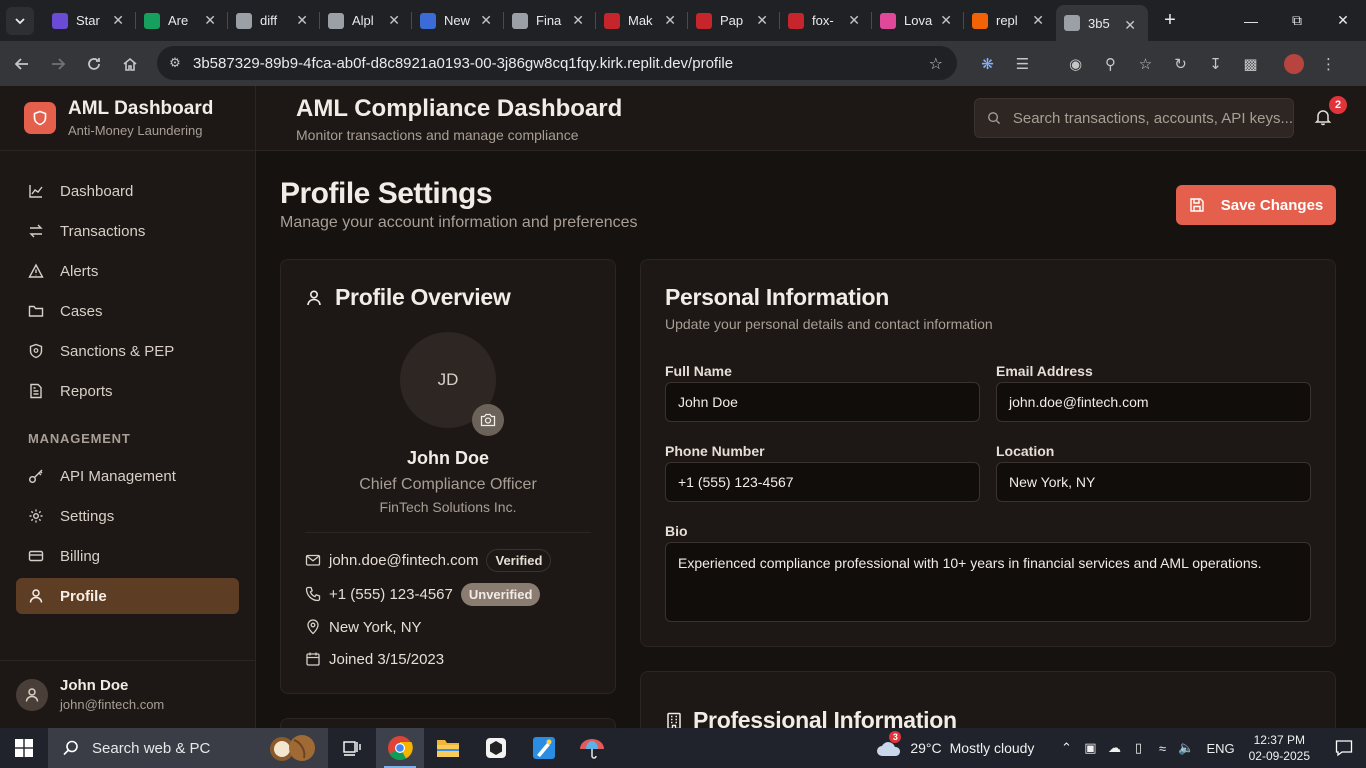 This screenshot has width=1366, height=768. I want to click on wifi-icon: ≈, so click(1162, 748).